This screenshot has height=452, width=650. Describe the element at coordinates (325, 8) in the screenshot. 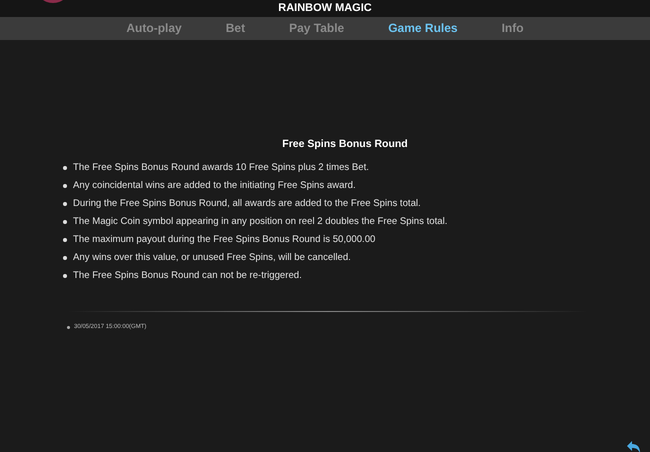

I see `game-title: RAINBOW MAGIC` at that location.